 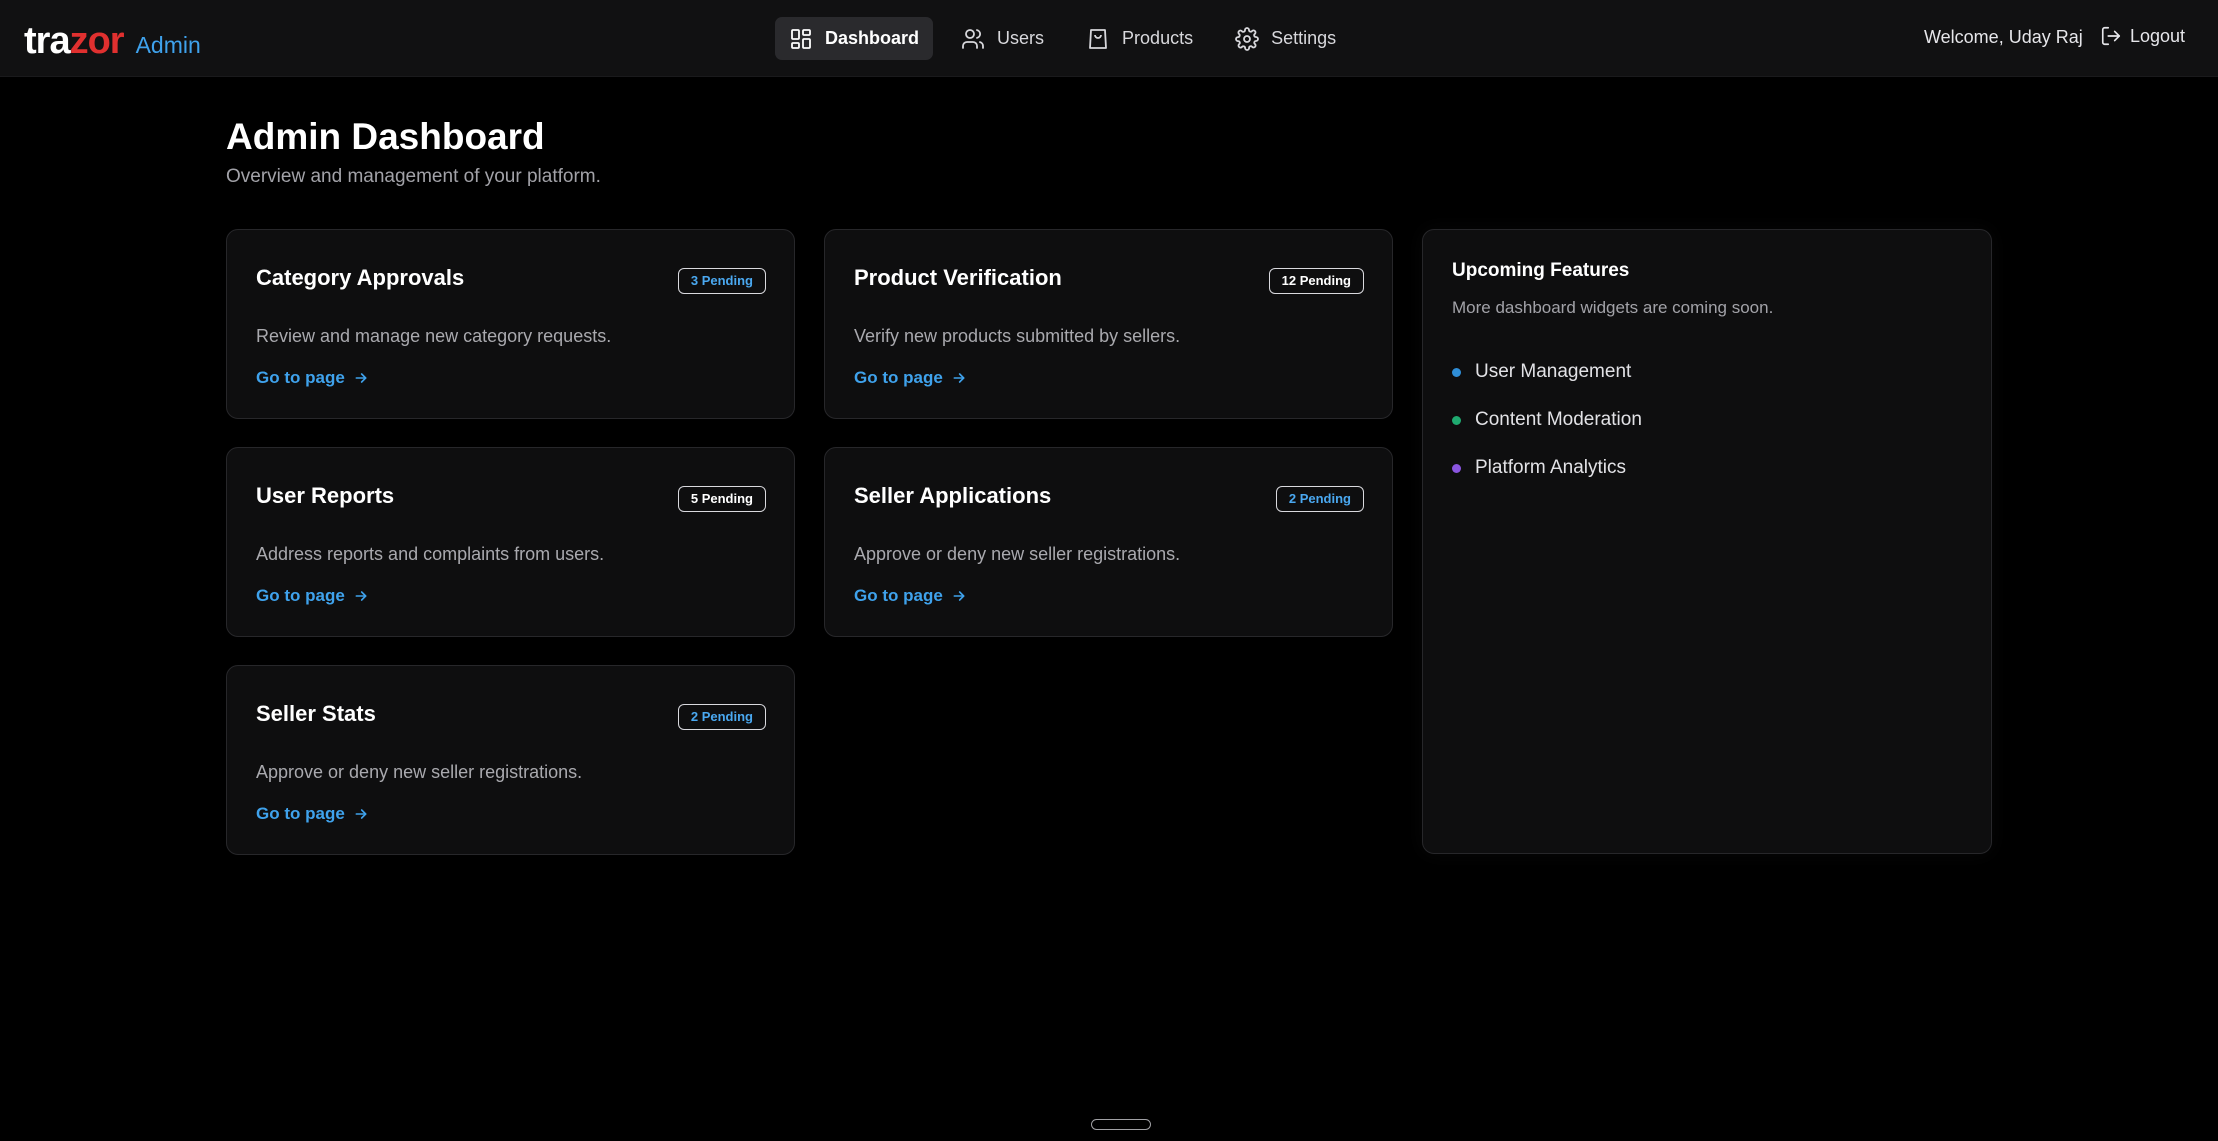 I want to click on nav-item-products: Products, so click(x=1139, y=38).